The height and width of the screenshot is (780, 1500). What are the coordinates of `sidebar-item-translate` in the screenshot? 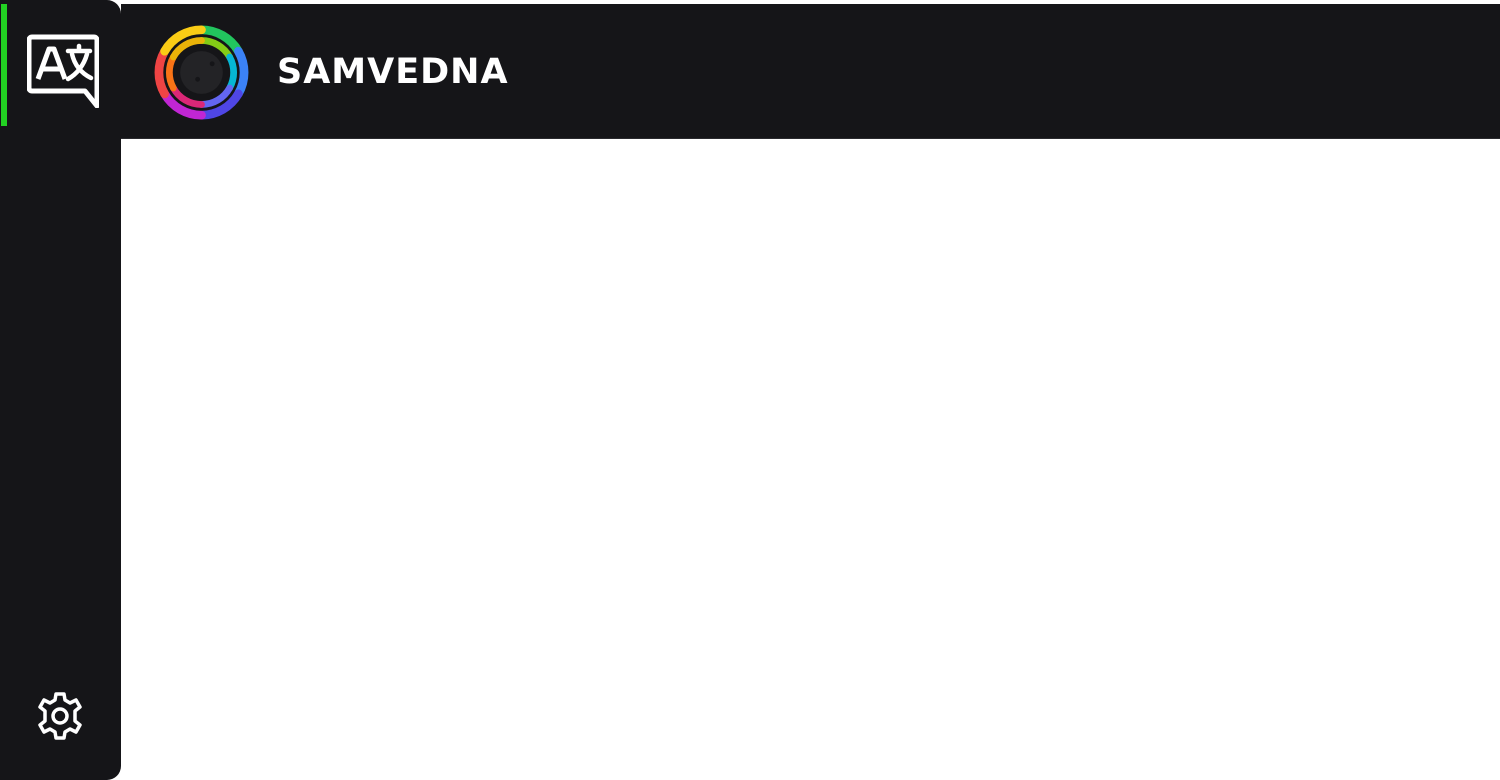 It's located at (60, 65).